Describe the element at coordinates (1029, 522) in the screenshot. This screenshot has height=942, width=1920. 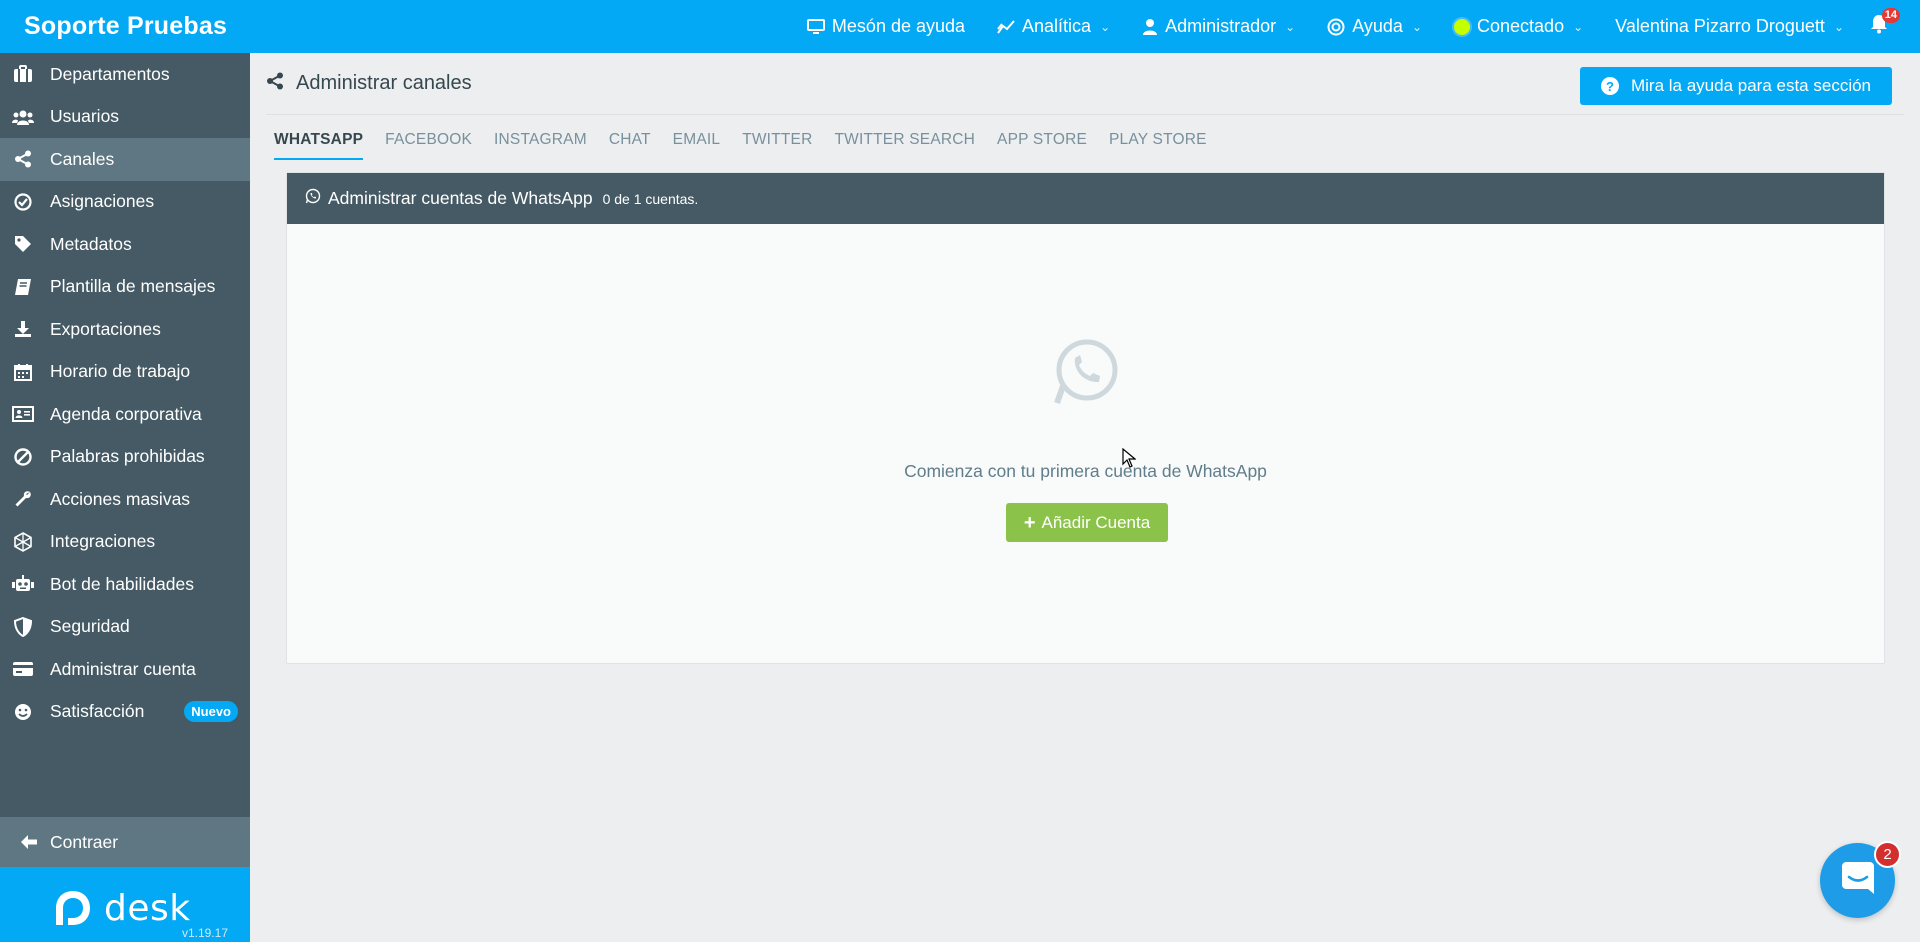
I see `plus-icon: +` at that location.